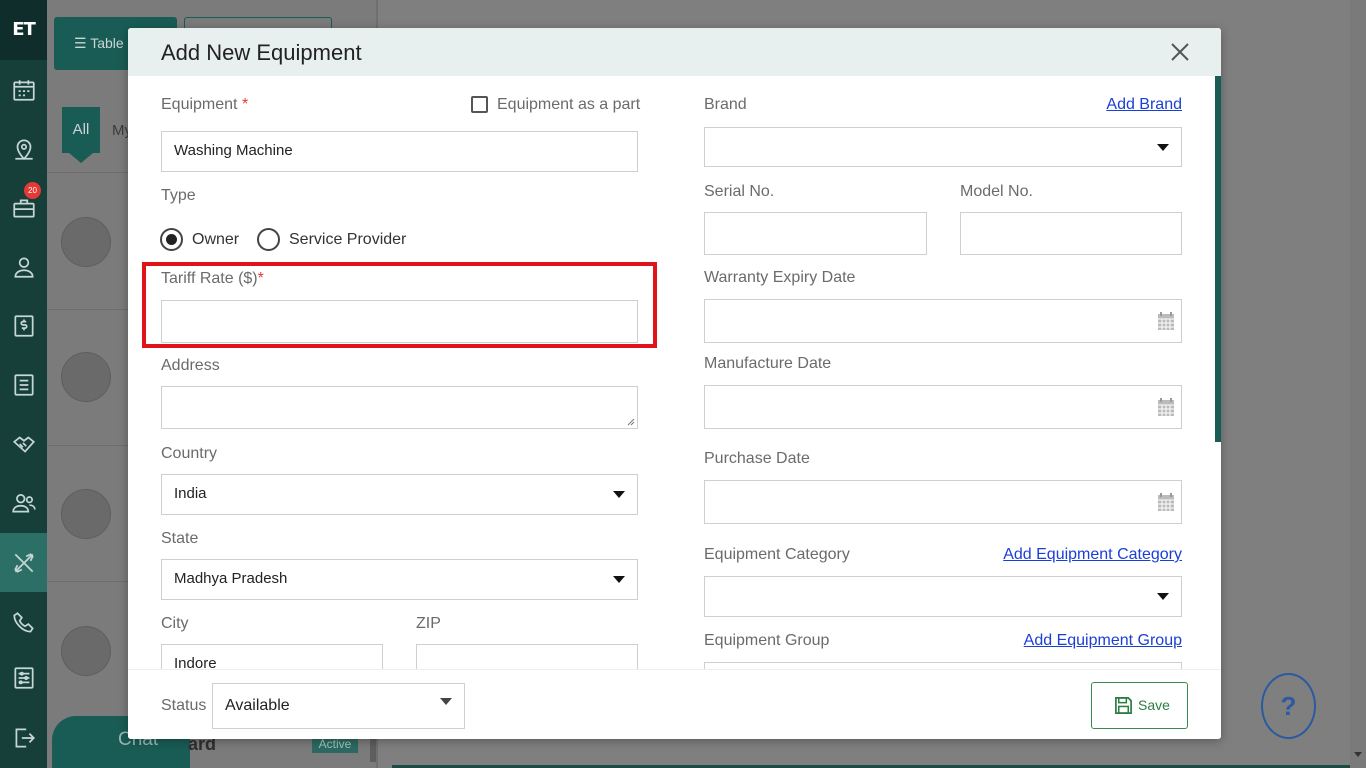  I want to click on state-select: Madhya Pradesh, so click(399, 579).